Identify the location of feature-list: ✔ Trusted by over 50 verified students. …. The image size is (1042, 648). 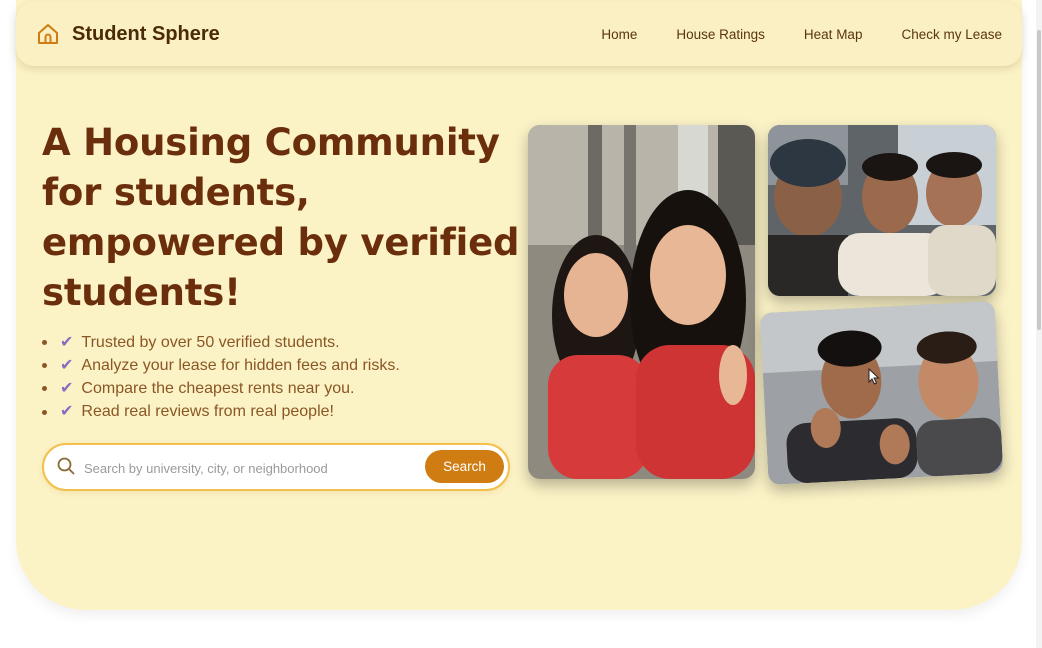
(221, 377).